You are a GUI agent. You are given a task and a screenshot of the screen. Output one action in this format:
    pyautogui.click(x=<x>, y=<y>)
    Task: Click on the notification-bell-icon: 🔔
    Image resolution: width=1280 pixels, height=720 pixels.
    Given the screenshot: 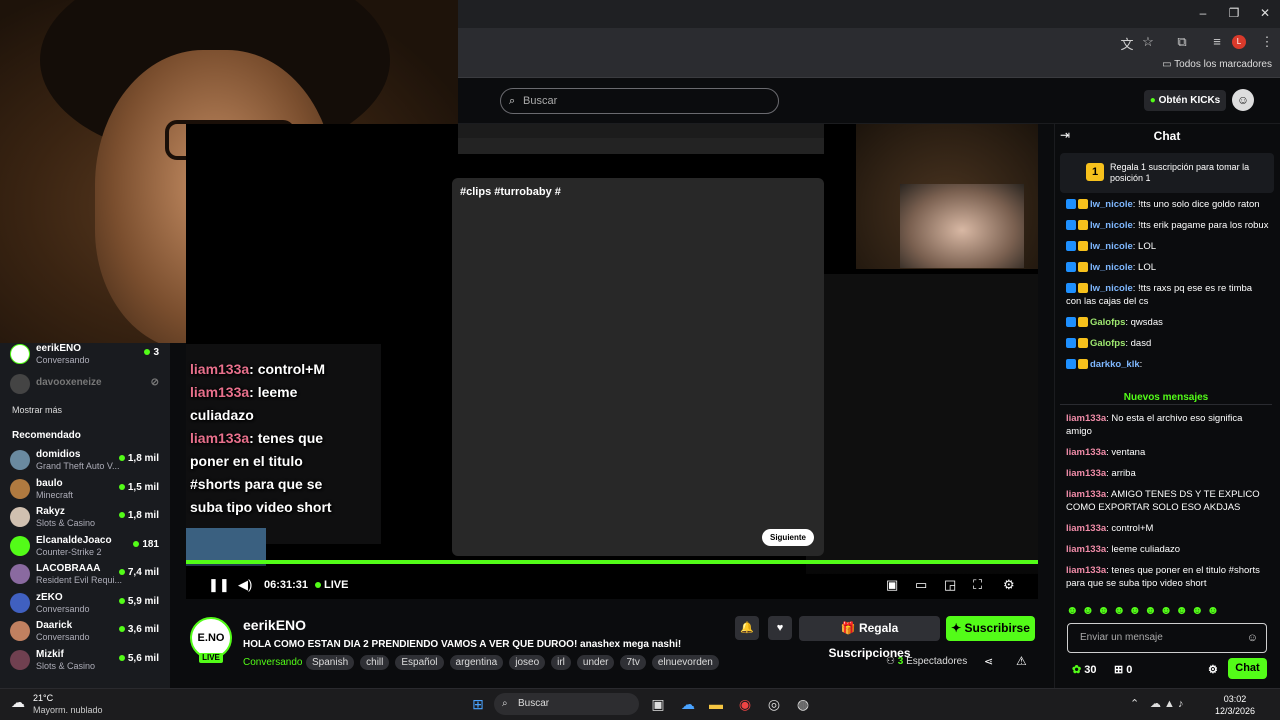 What is the action you would take?
    pyautogui.click(x=747, y=628)
    